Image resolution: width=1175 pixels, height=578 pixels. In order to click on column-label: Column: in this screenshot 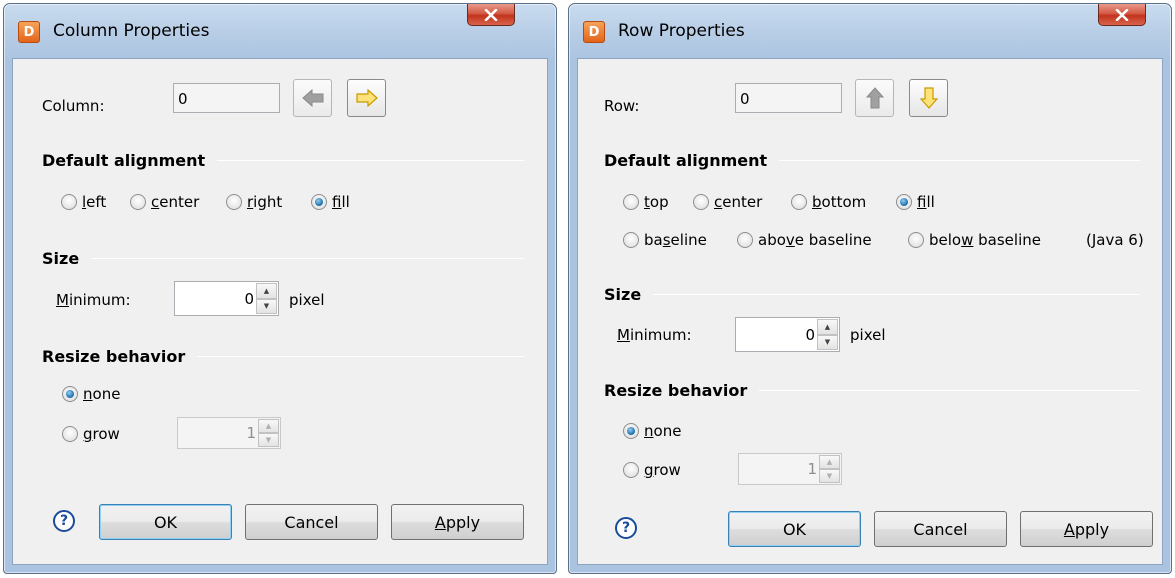, I will do `click(73, 106)`.